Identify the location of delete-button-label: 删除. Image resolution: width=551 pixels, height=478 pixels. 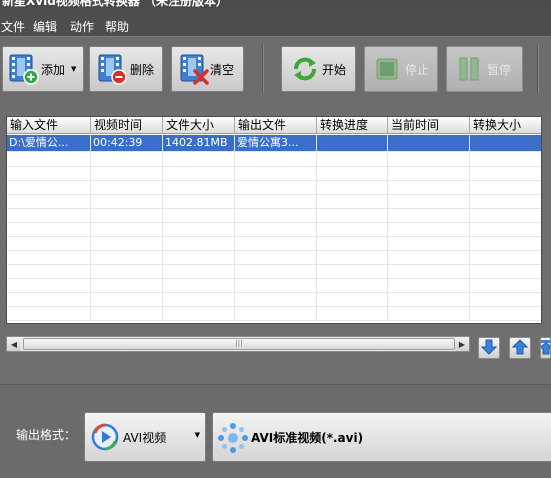
(142, 69).